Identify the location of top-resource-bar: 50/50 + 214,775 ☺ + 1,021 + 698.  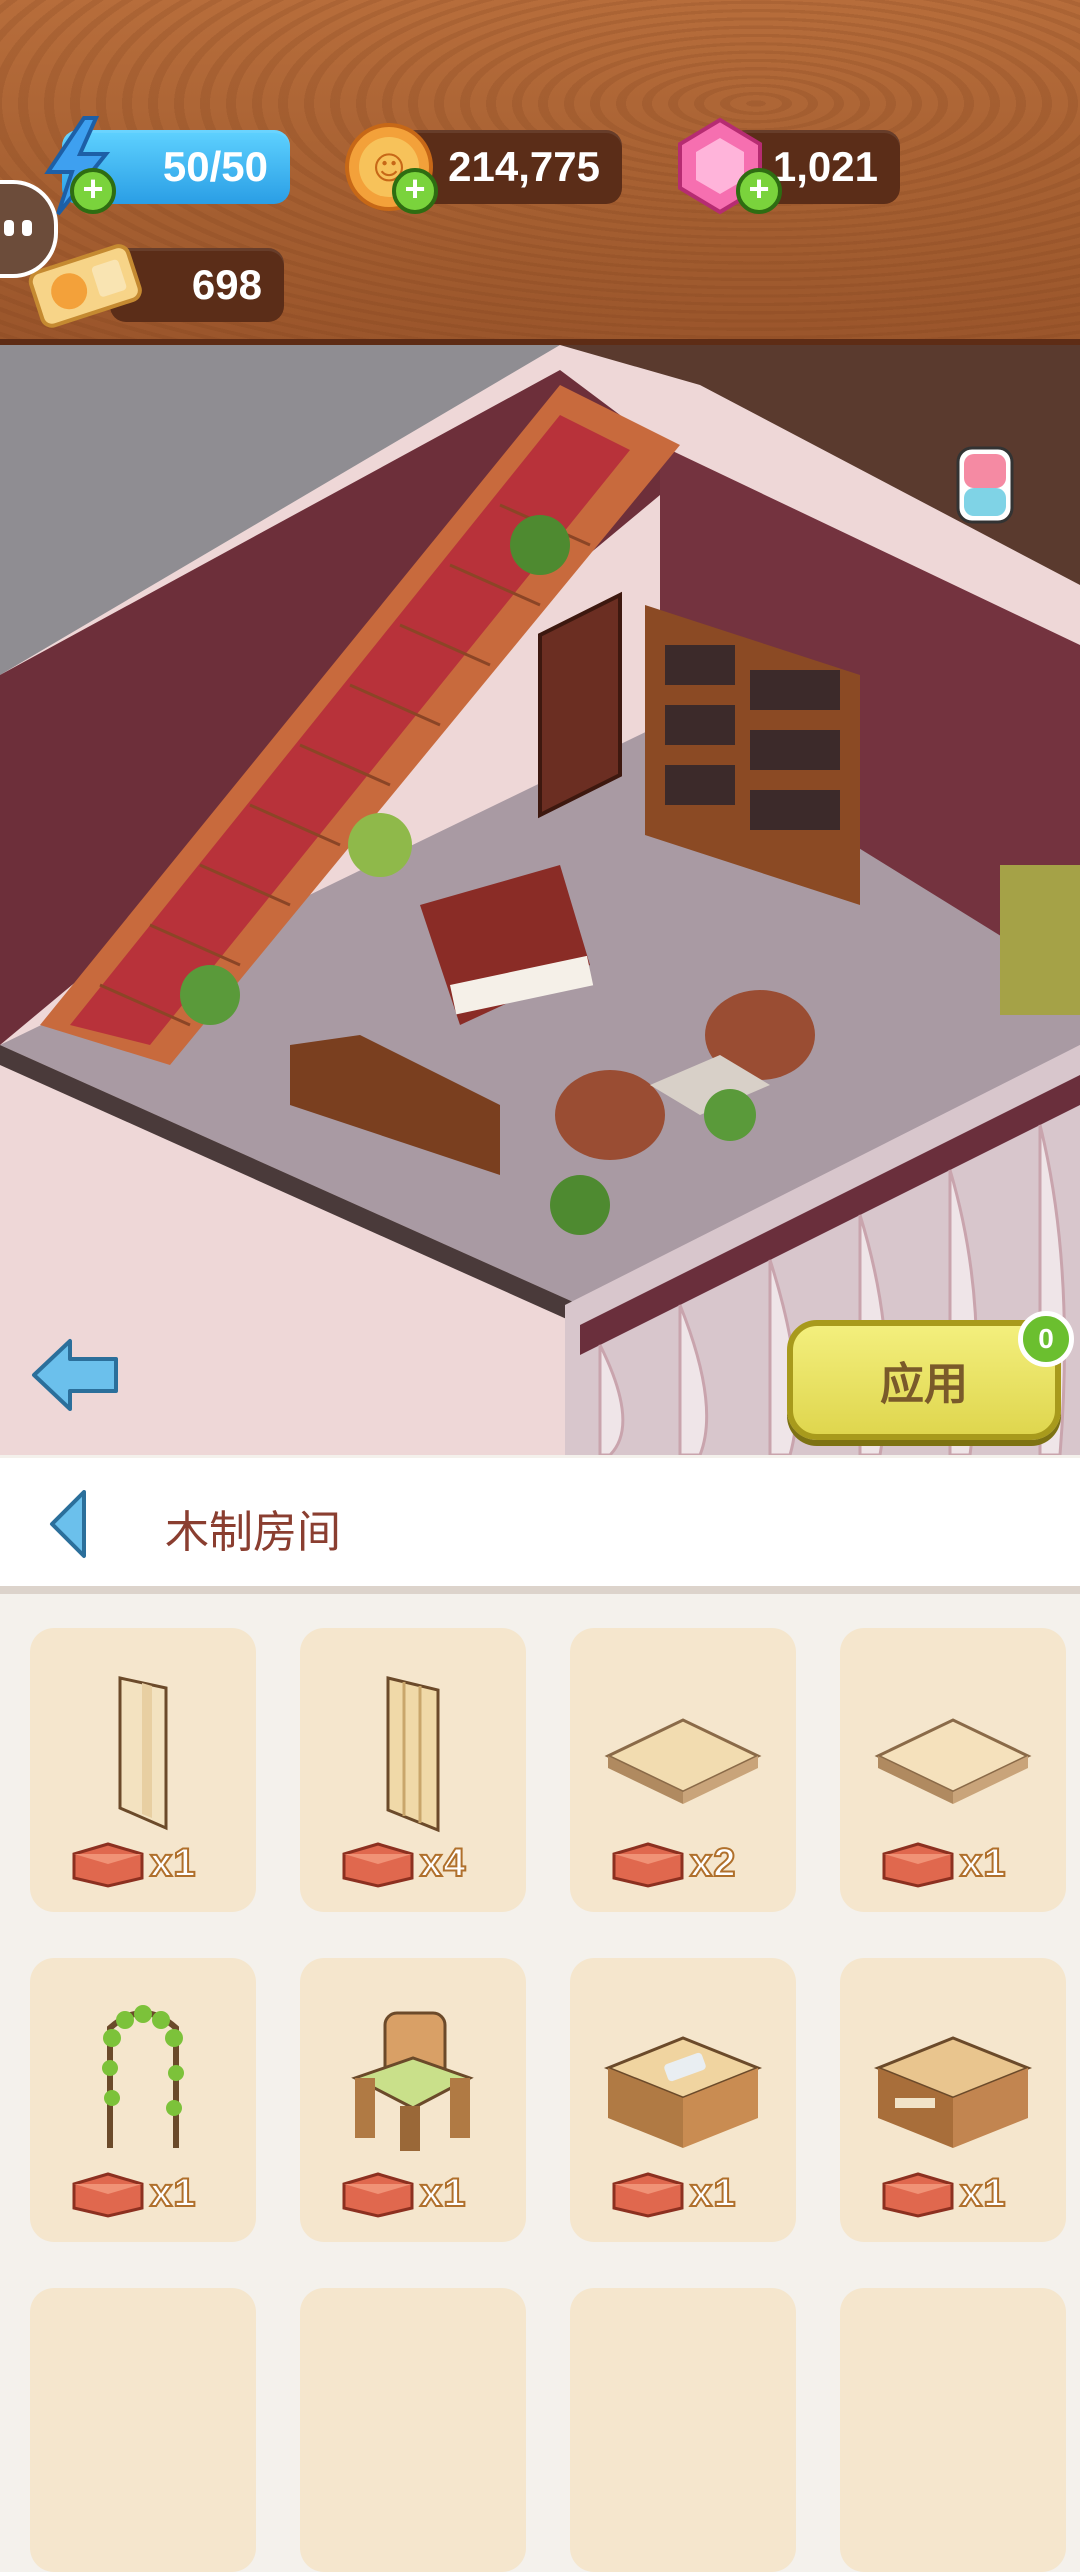
(540, 176).